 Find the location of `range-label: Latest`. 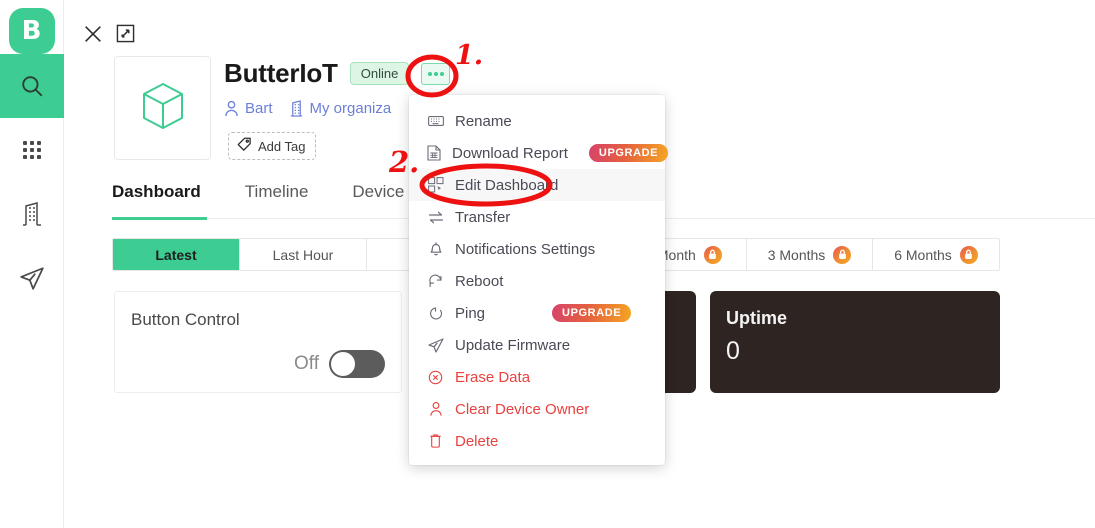

range-label: Latest is located at coordinates (176, 254).